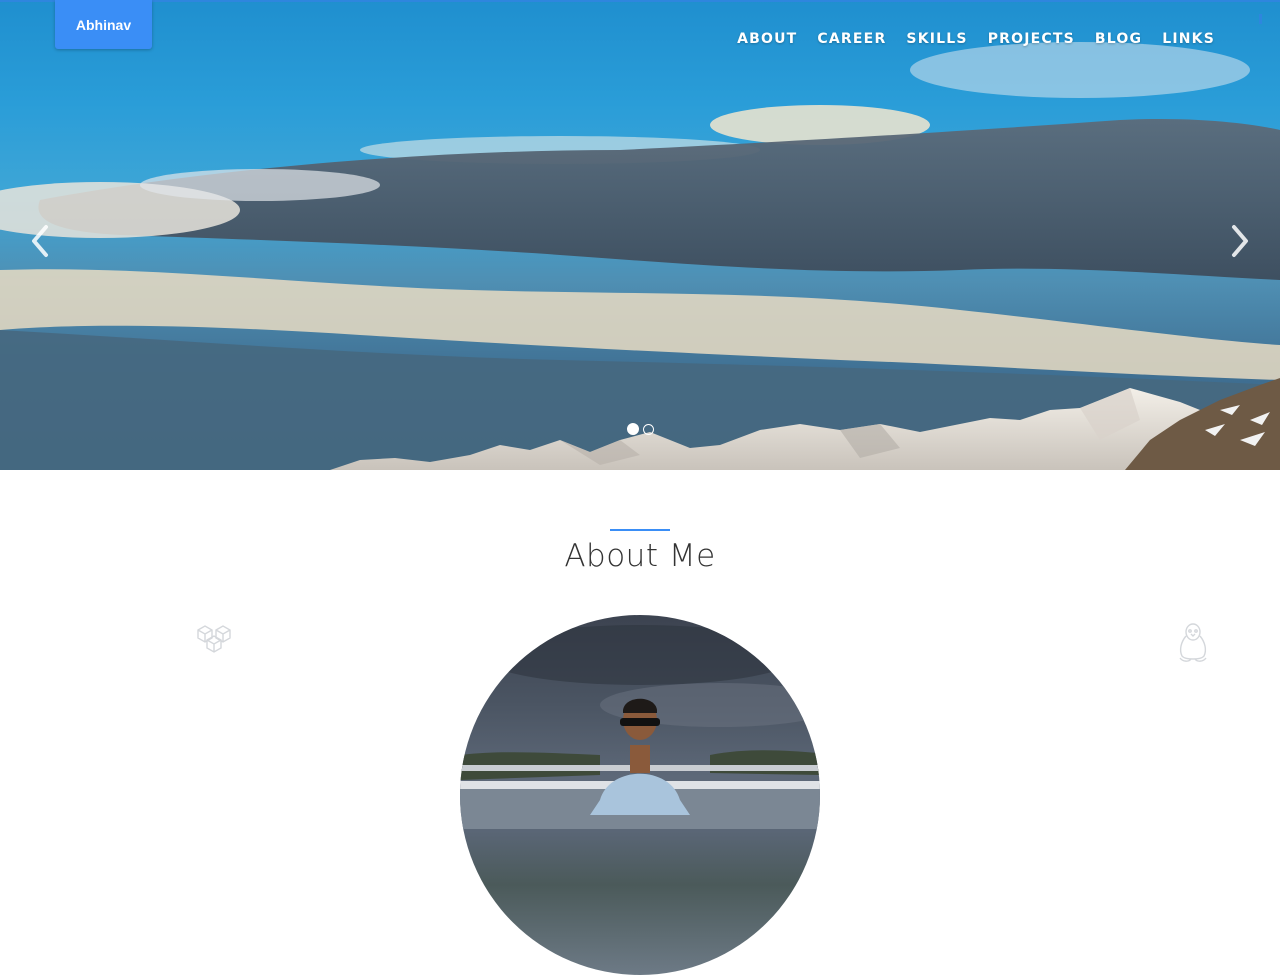 The height and width of the screenshot is (975, 1280). I want to click on carousel-indicators, so click(640, 429).